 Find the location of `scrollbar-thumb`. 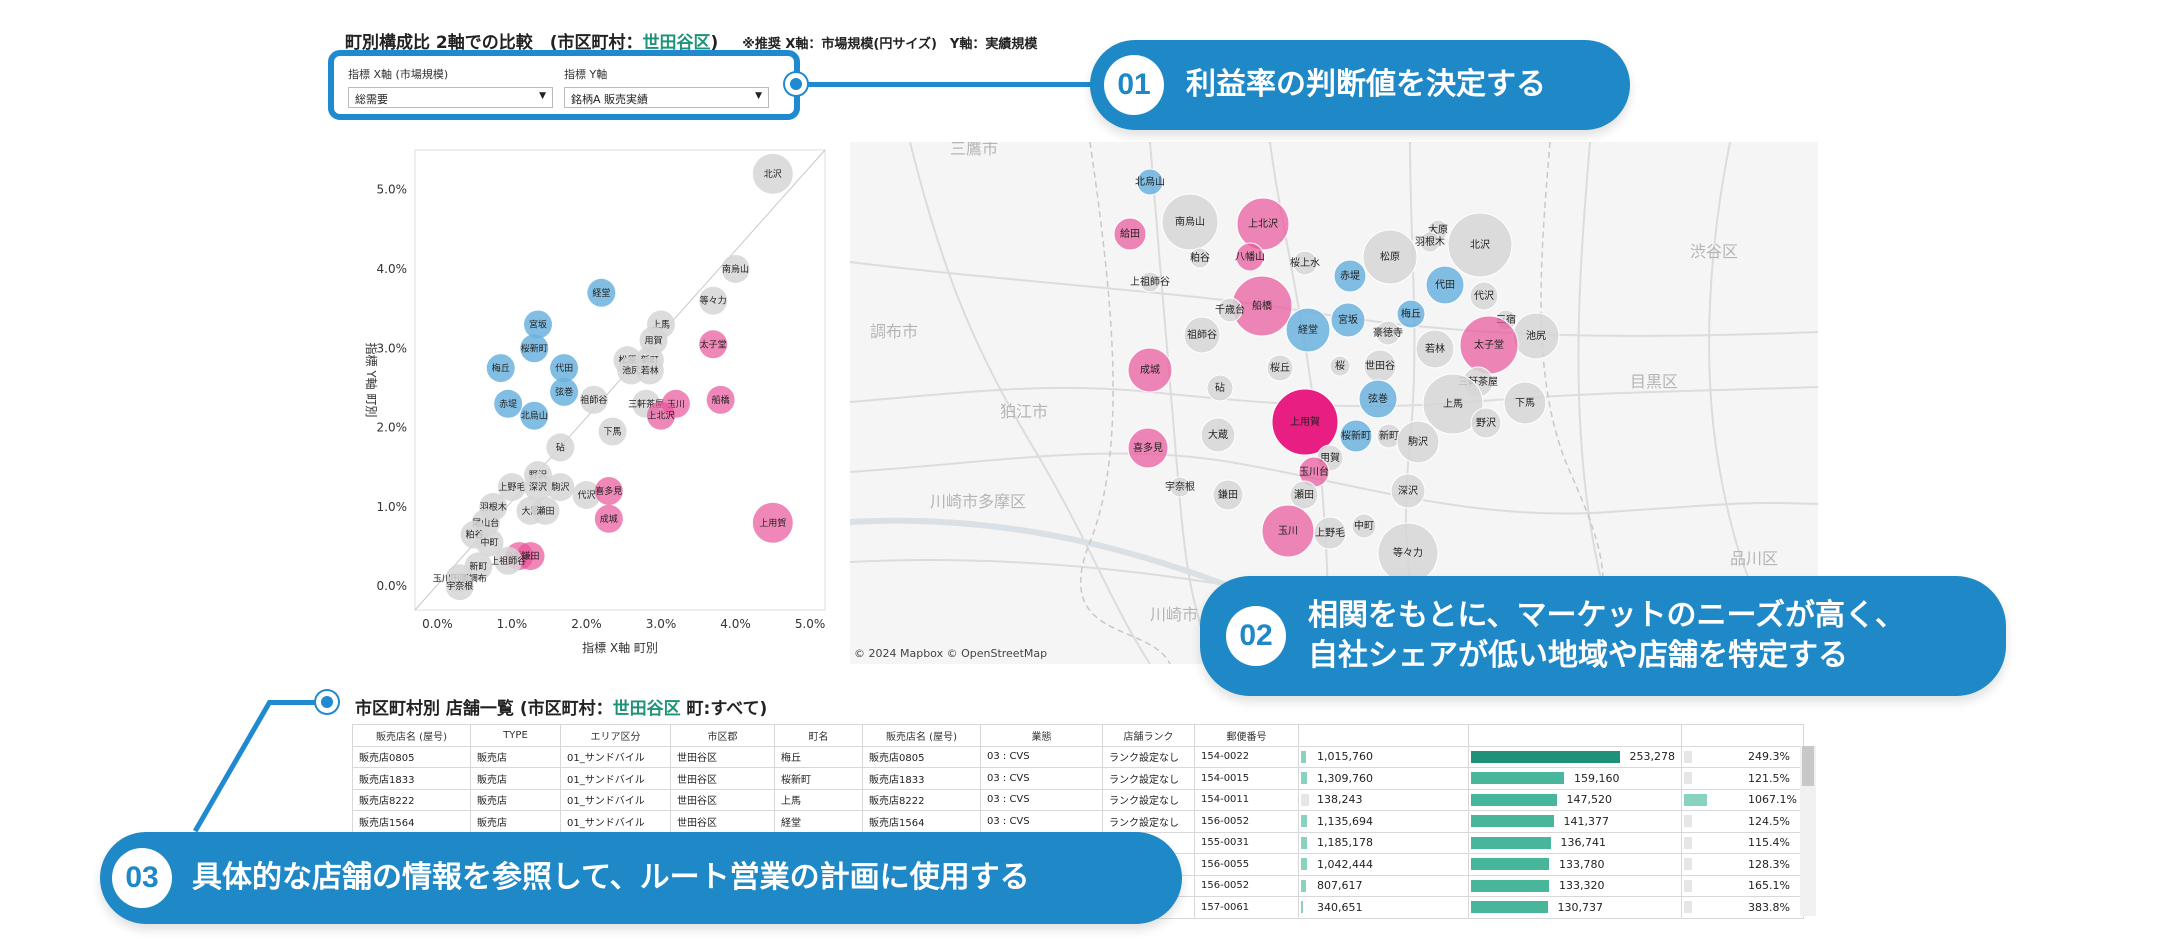

scrollbar-thumb is located at coordinates (1808, 766).